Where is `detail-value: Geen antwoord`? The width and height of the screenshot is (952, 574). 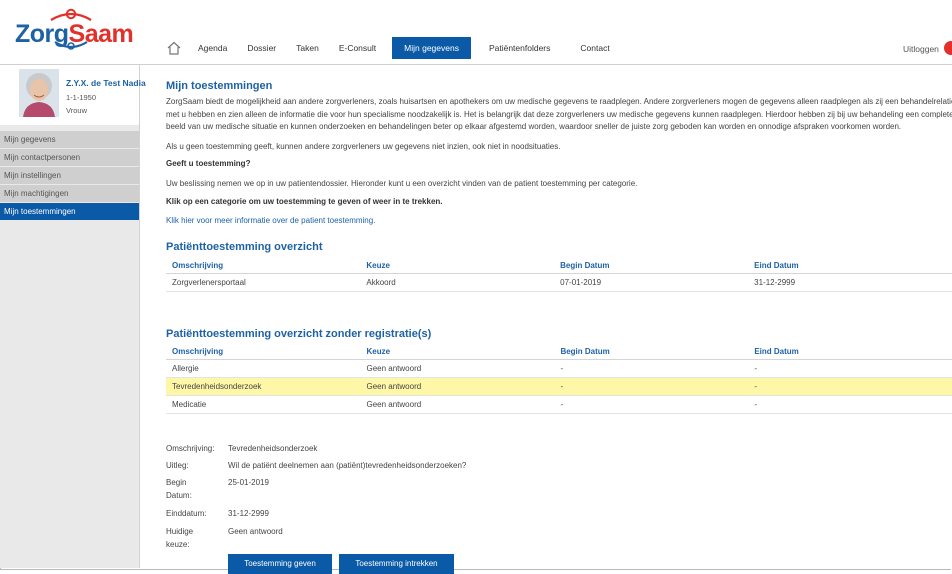 detail-value: Geen antwoord is located at coordinates (255, 531).